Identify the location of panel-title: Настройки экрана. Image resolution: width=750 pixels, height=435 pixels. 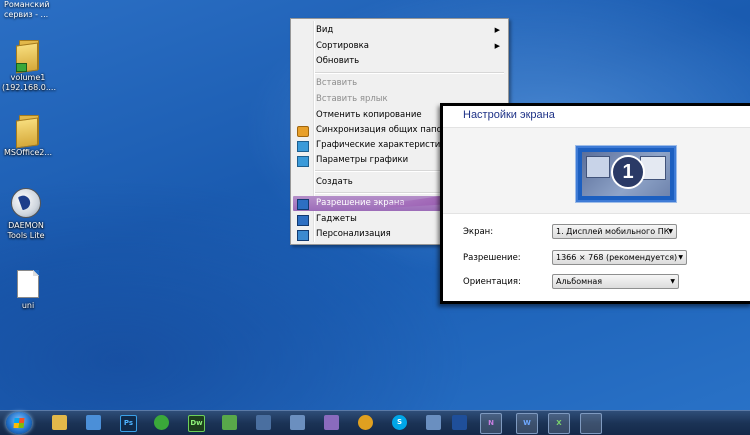
(509, 115).